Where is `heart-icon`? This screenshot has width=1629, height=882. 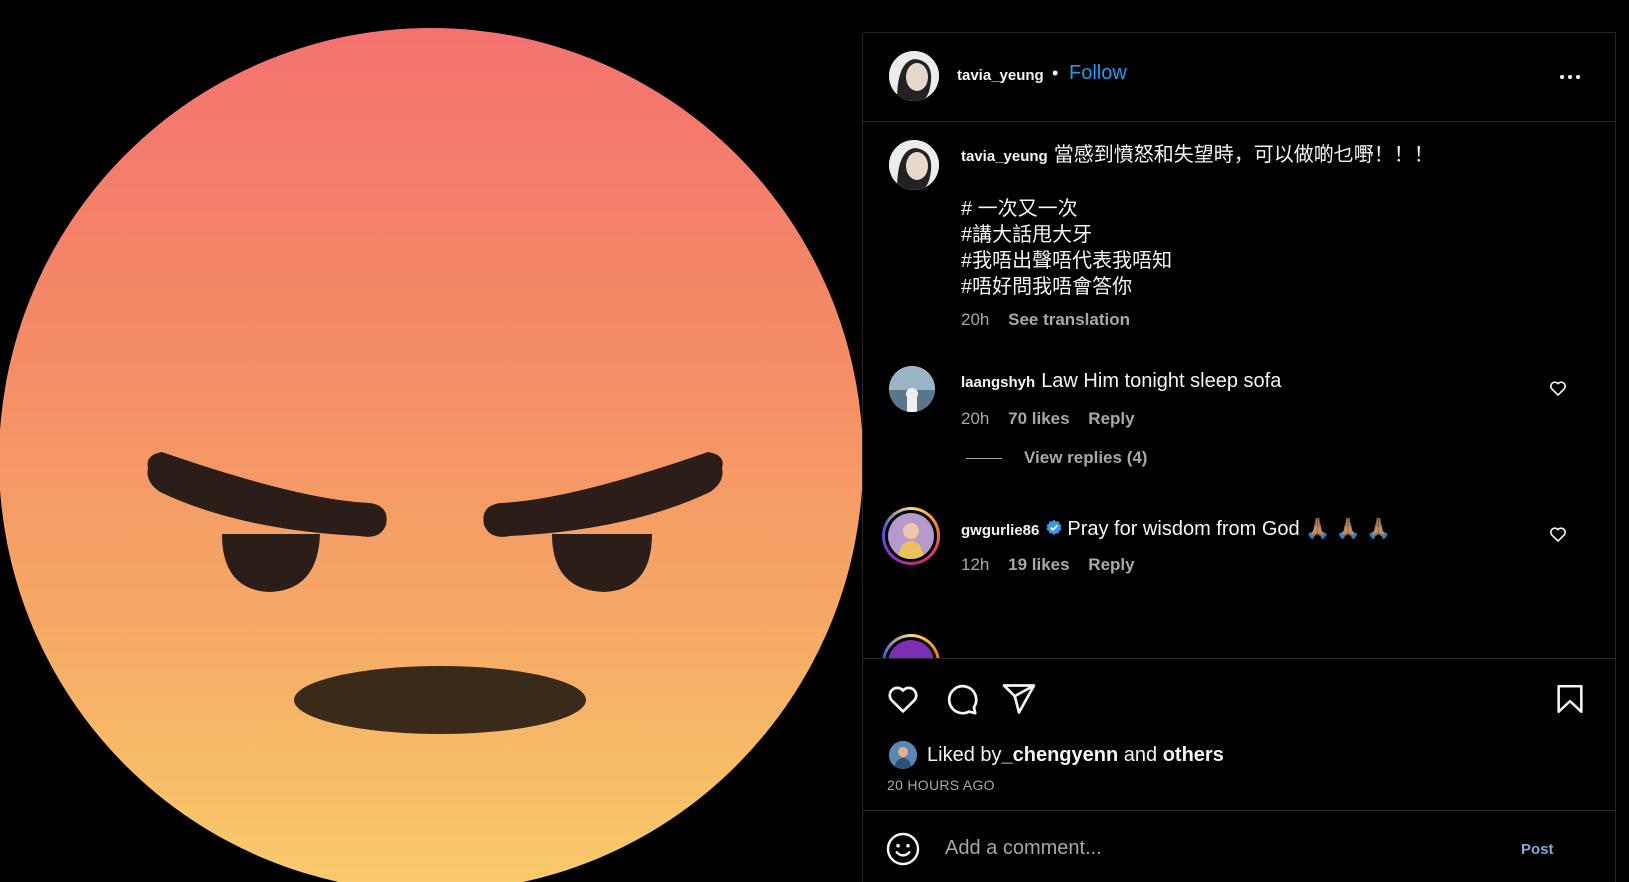 heart-icon is located at coordinates (903, 699).